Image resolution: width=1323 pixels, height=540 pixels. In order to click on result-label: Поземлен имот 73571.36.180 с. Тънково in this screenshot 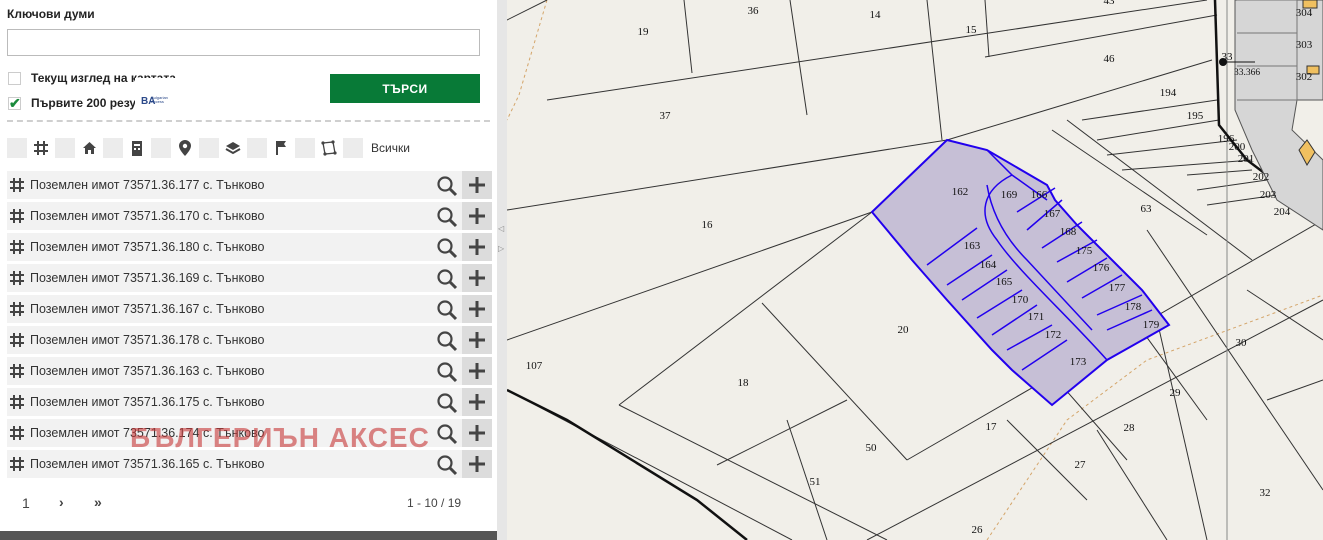, I will do `click(147, 247)`.